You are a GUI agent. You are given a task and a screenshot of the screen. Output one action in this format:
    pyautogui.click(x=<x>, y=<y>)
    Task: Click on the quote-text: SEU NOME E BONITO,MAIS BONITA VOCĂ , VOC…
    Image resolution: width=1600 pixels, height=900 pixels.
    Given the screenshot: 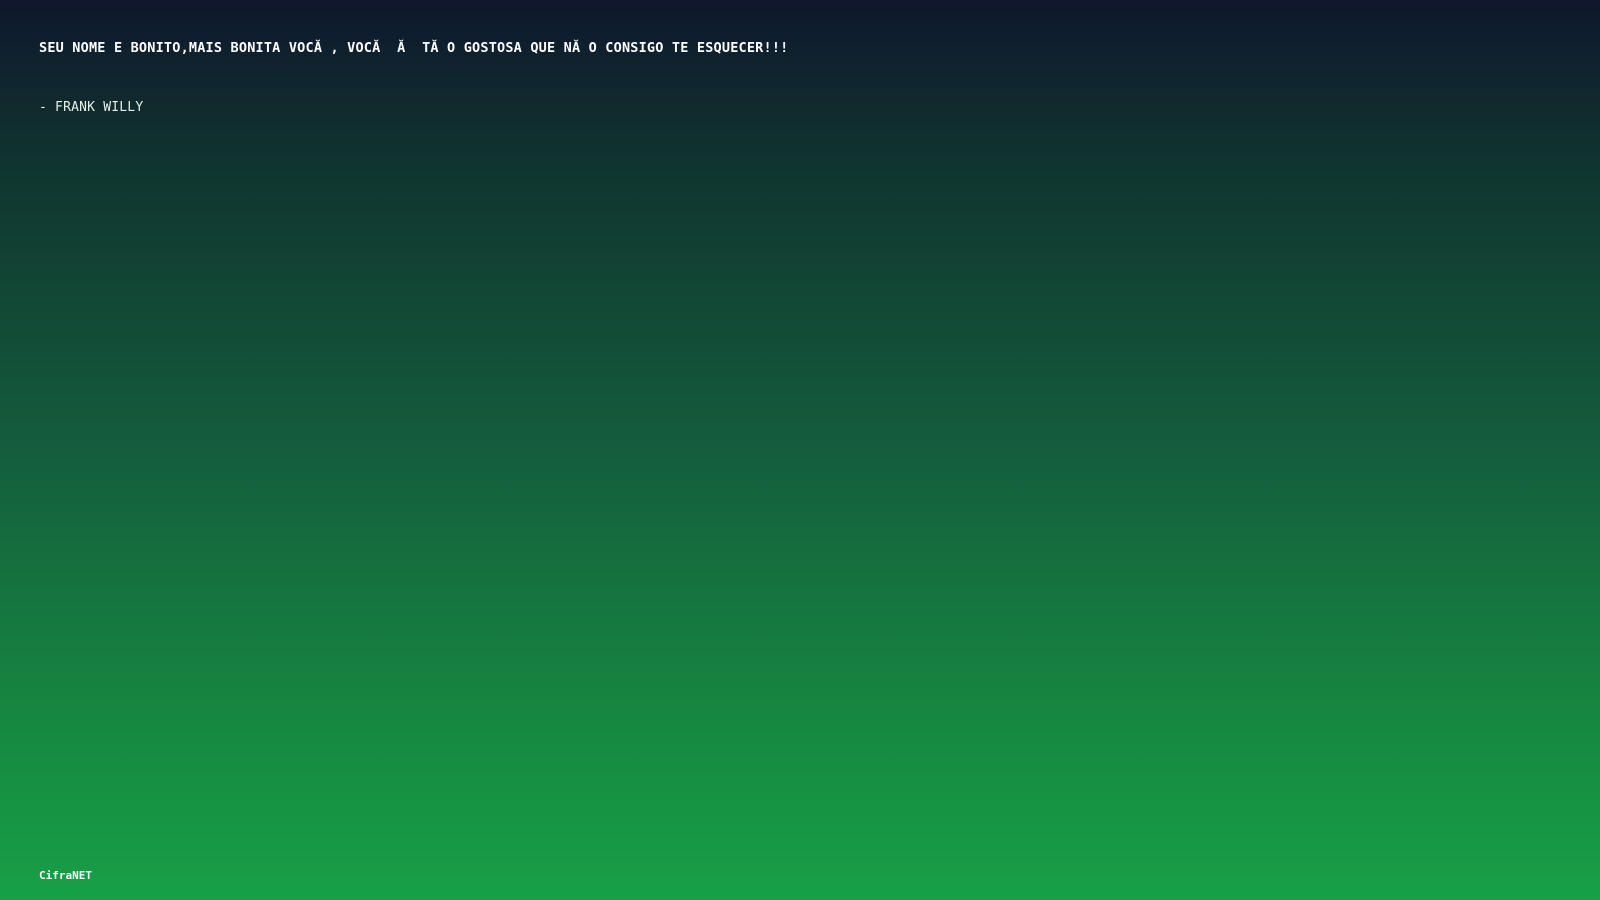 What is the action you would take?
    pyautogui.click(x=414, y=48)
    